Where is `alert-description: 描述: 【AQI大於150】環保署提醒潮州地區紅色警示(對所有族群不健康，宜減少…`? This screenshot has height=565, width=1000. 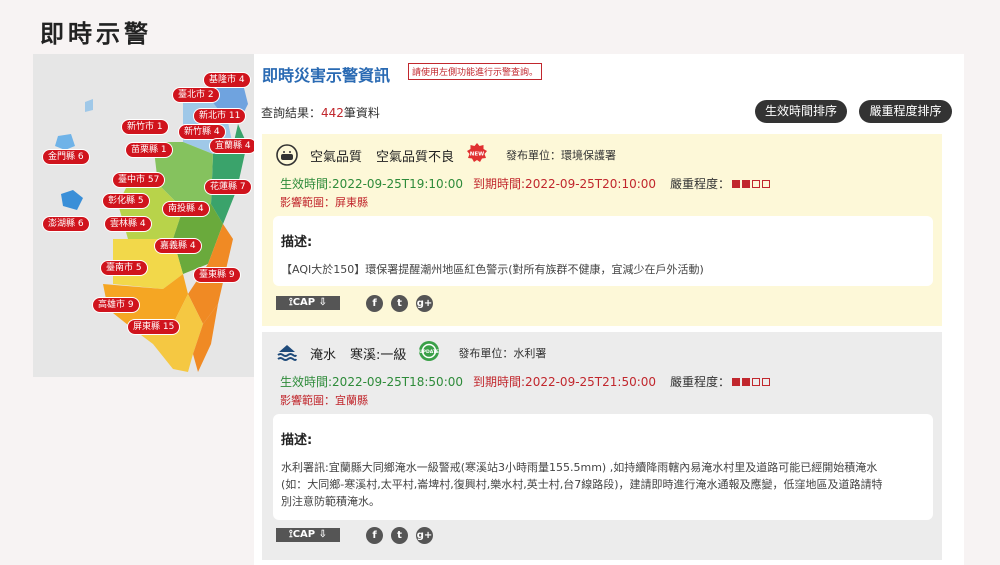 alert-description: 描述: 【AQI大於150】環保署提醒潮州地區紅色警示(對所有族群不健康，宜減少… is located at coordinates (603, 251).